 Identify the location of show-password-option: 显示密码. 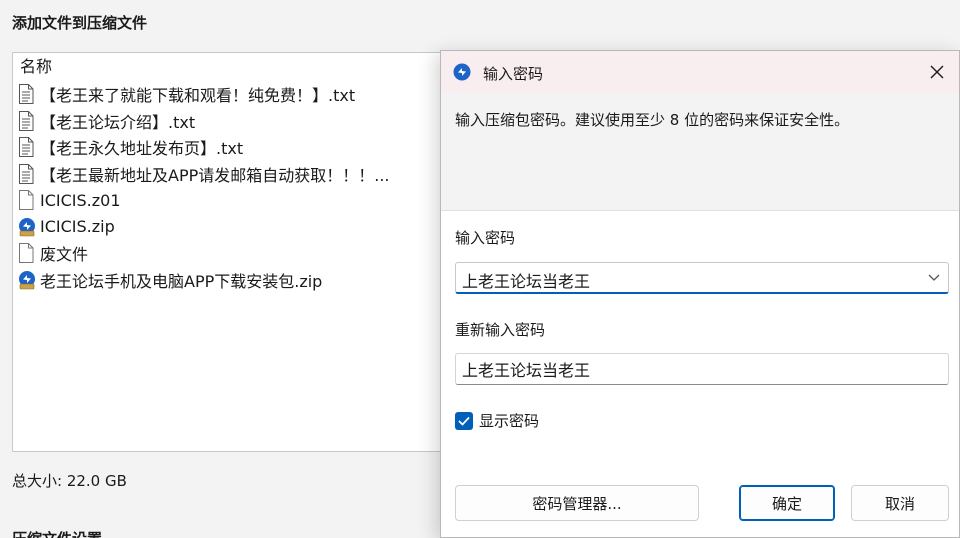
(497, 420).